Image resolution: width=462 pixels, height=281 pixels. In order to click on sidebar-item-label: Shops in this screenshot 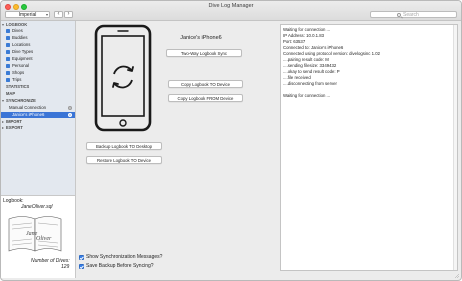, I will do `click(18, 72)`.